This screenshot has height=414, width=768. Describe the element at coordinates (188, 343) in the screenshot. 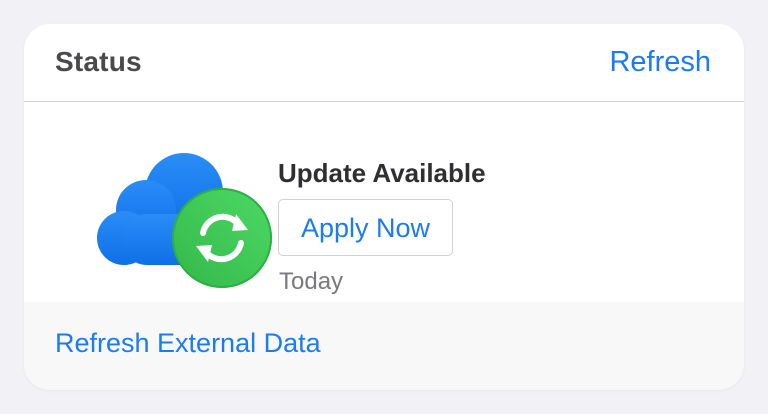

I see `refresh-external-data-link: Refresh External Data` at that location.